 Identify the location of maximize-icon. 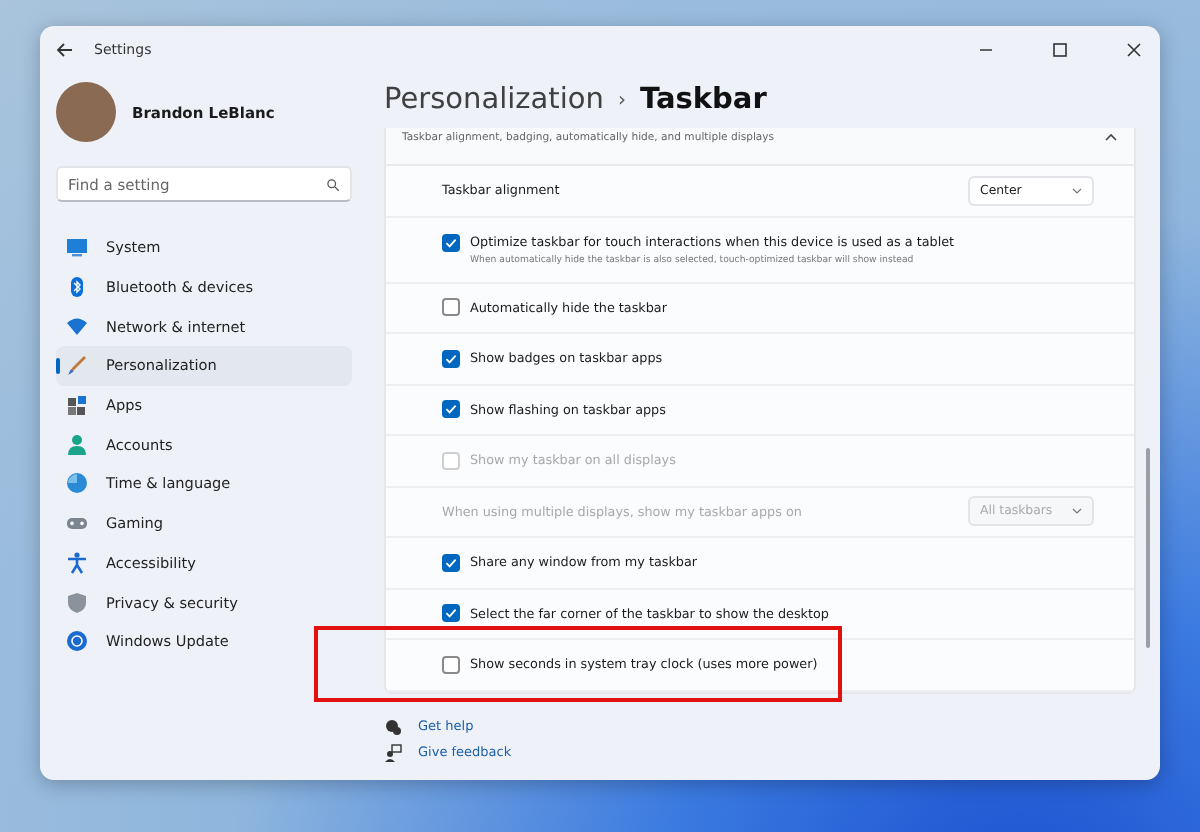
(1059, 50).